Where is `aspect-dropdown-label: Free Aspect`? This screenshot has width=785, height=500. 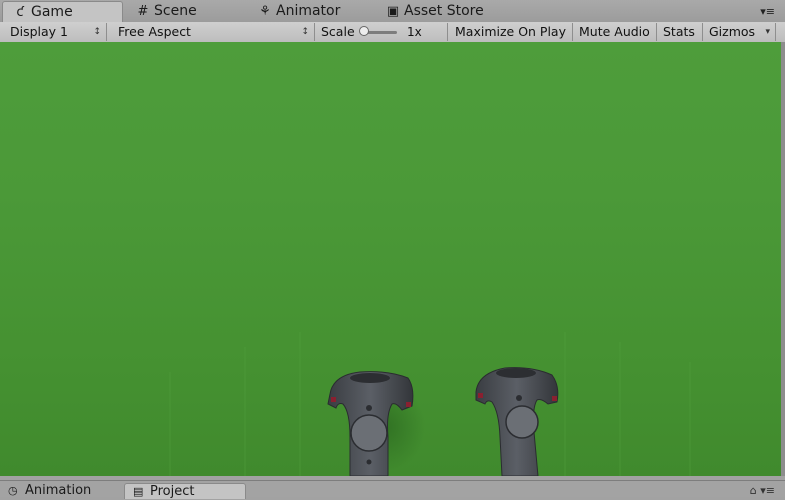 aspect-dropdown-label: Free Aspect is located at coordinates (154, 31).